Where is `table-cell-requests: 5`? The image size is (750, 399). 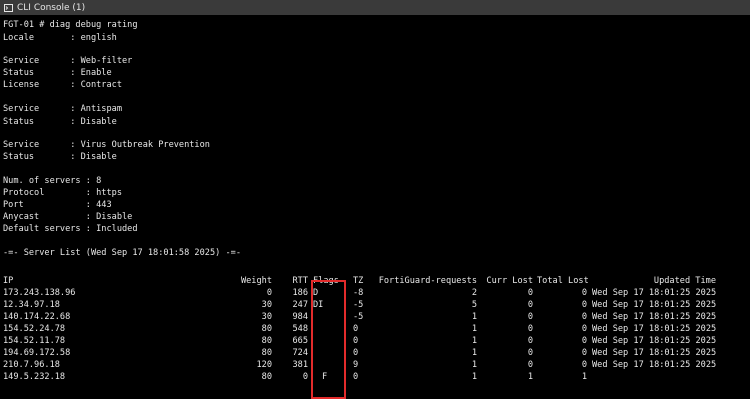
table-cell-requests: 5 is located at coordinates (474, 305).